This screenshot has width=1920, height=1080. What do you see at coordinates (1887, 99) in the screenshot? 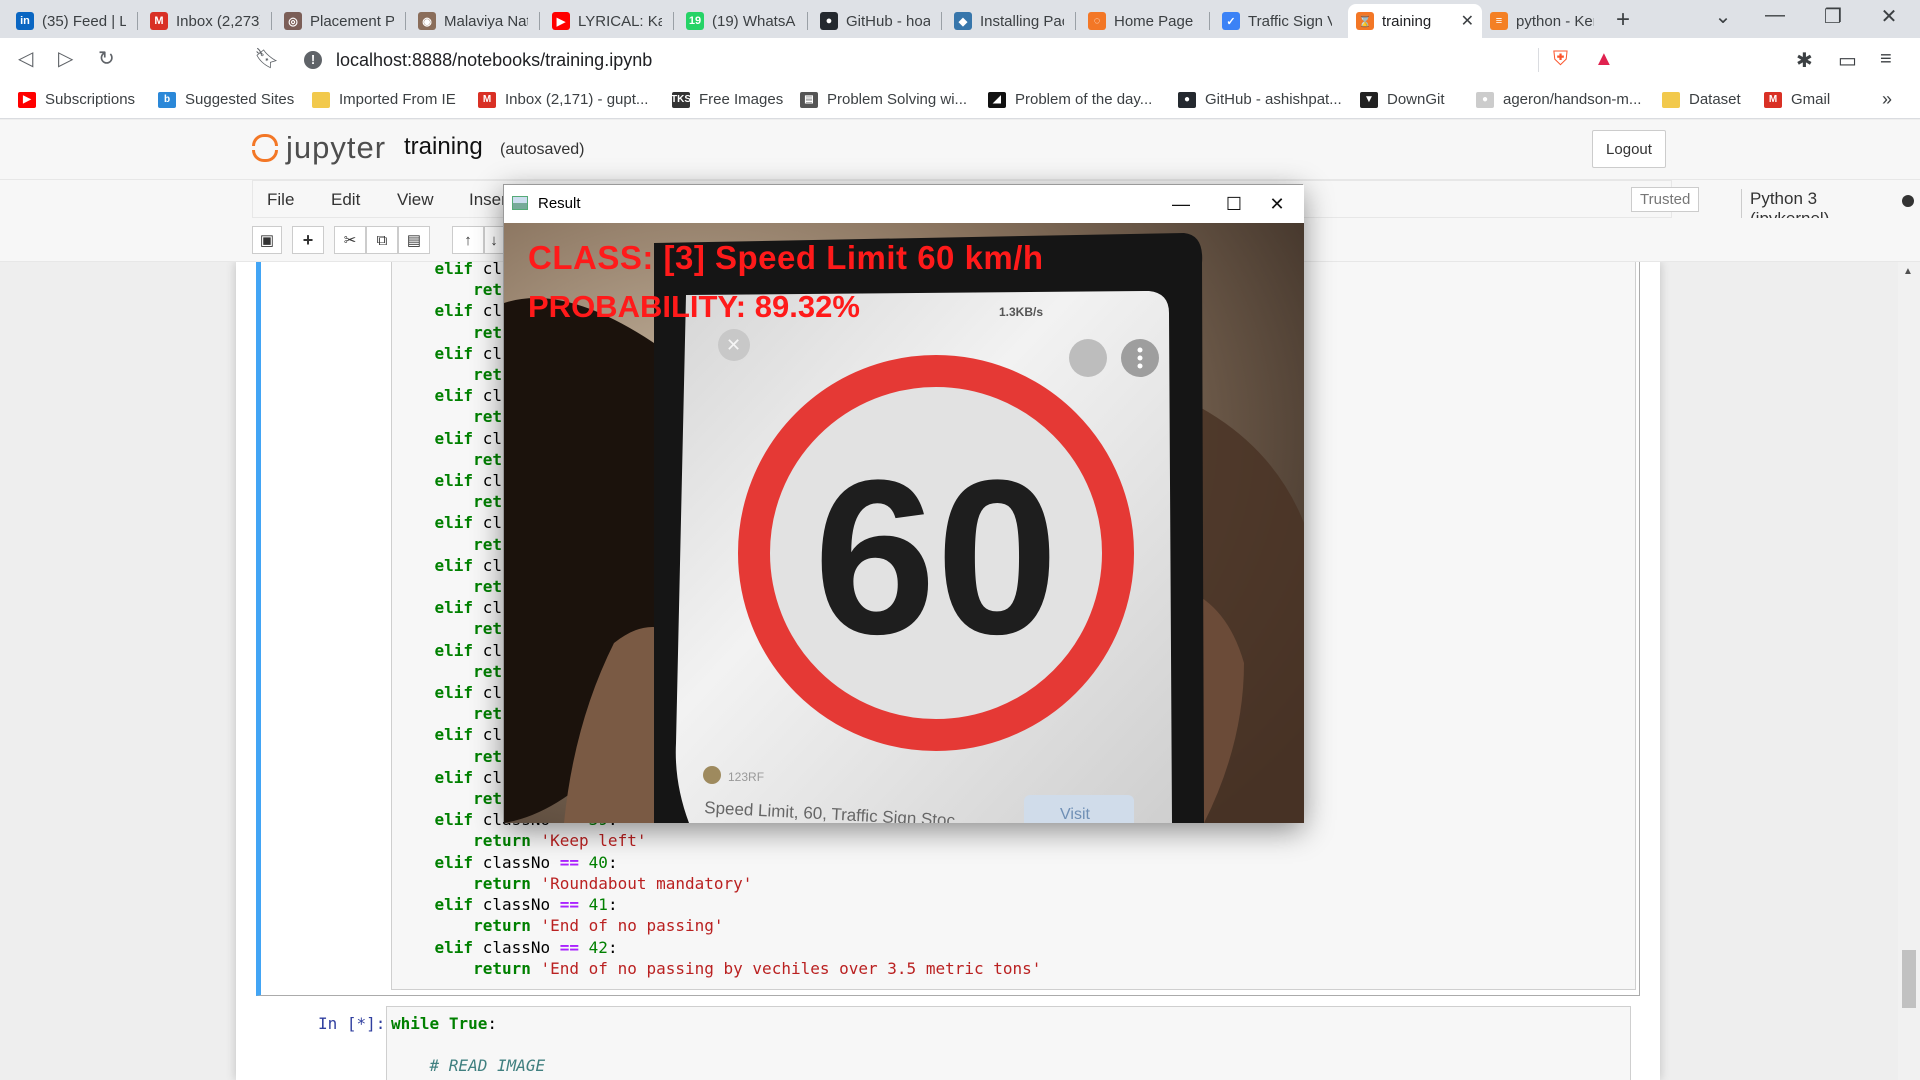
I see `more-bookmarks-icon: »` at bounding box center [1887, 99].